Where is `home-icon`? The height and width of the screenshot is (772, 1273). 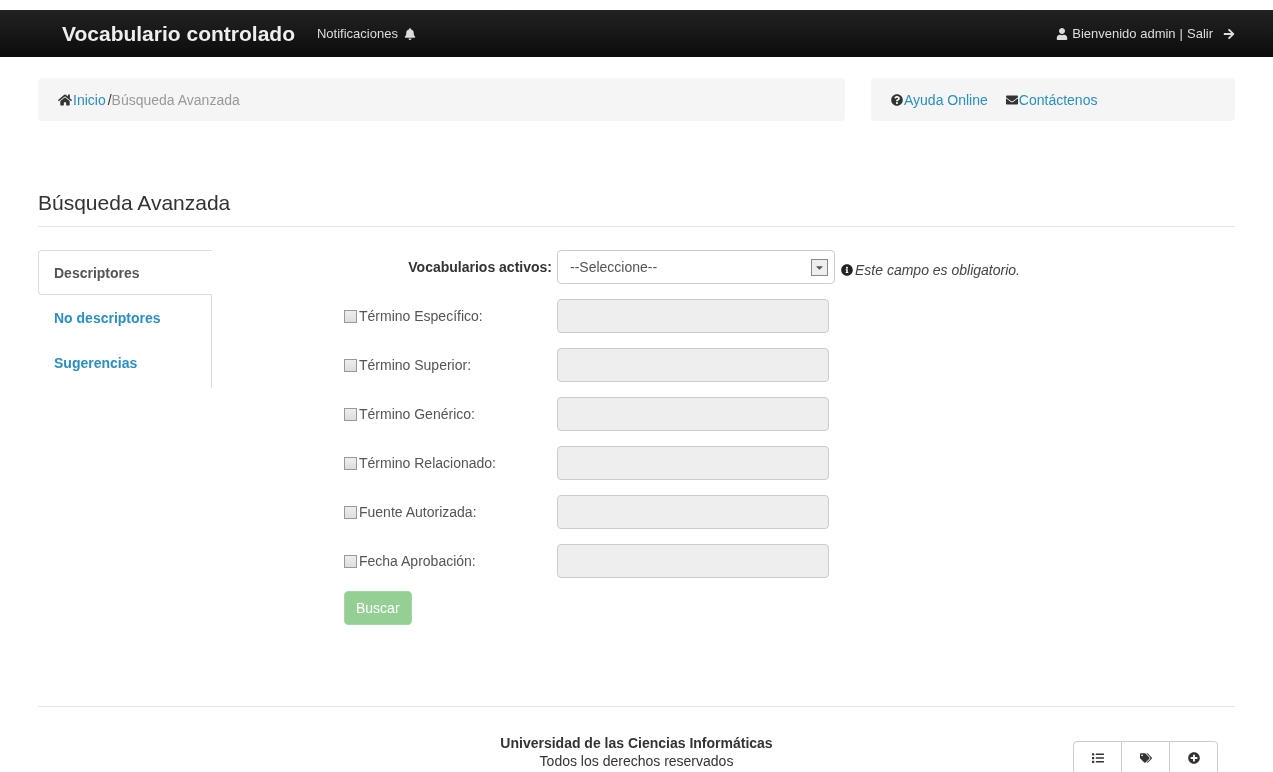
home-icon is located at coordinates (65, 99).